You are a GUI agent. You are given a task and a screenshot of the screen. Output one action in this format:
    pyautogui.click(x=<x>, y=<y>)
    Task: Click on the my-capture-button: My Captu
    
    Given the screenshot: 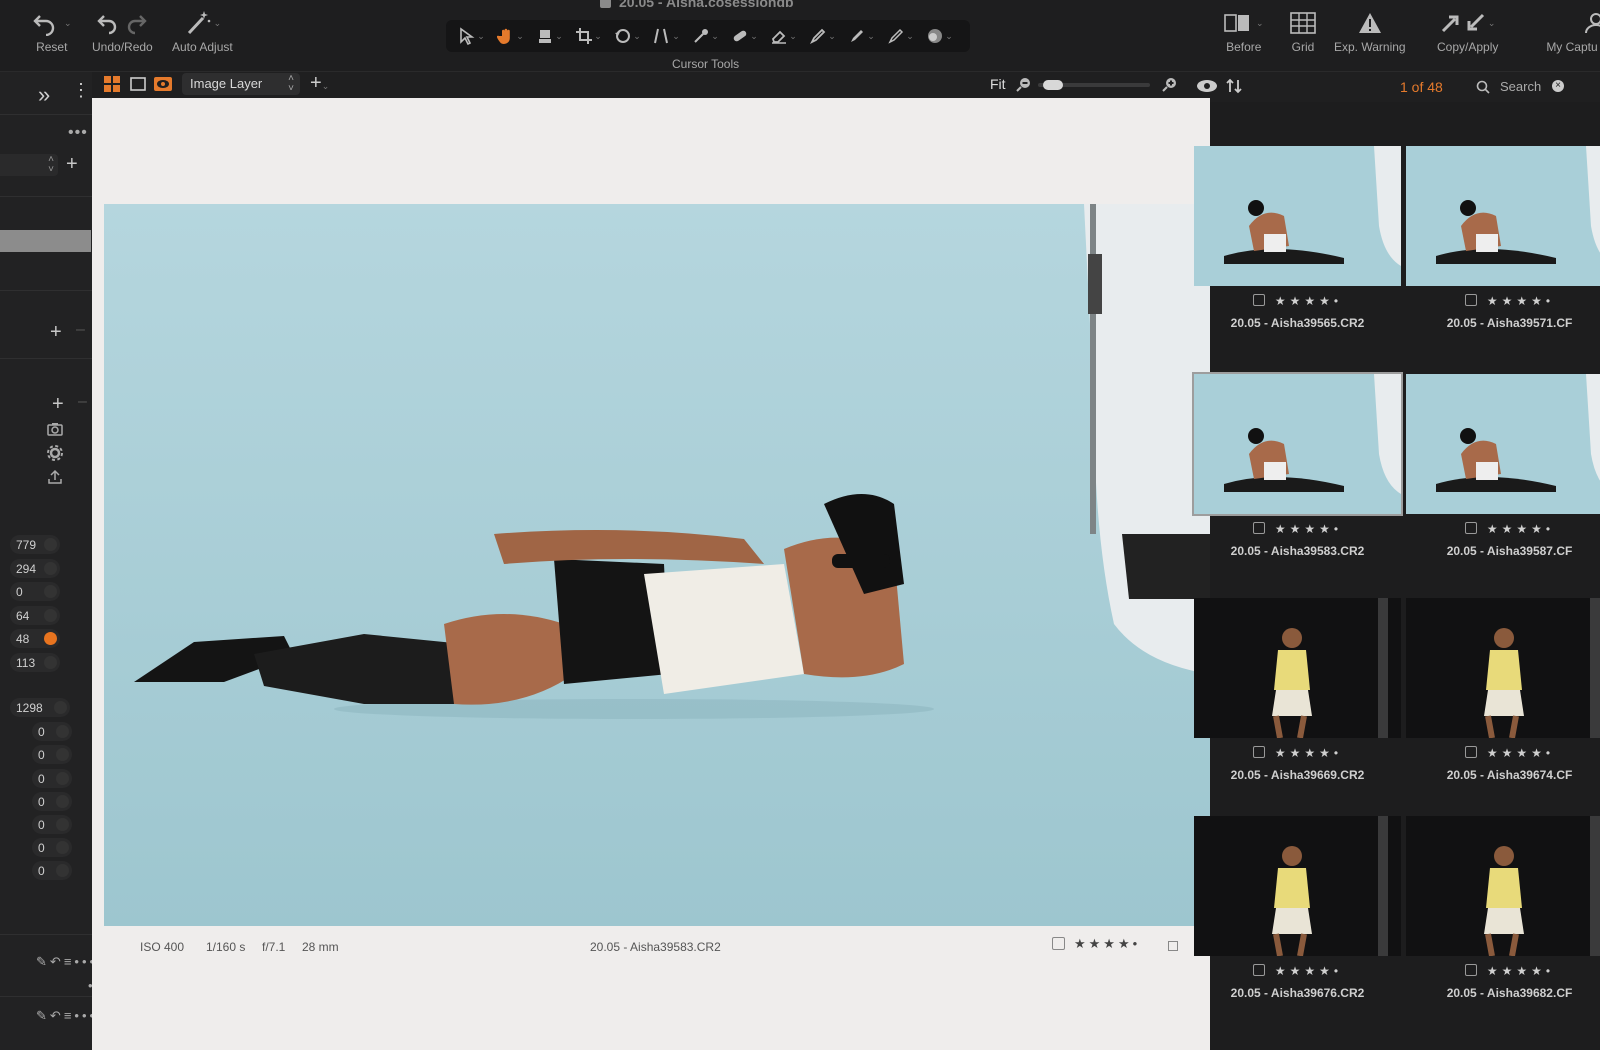 What is the action you would take?
    pyautogui.click(x=1572, y=30)
    